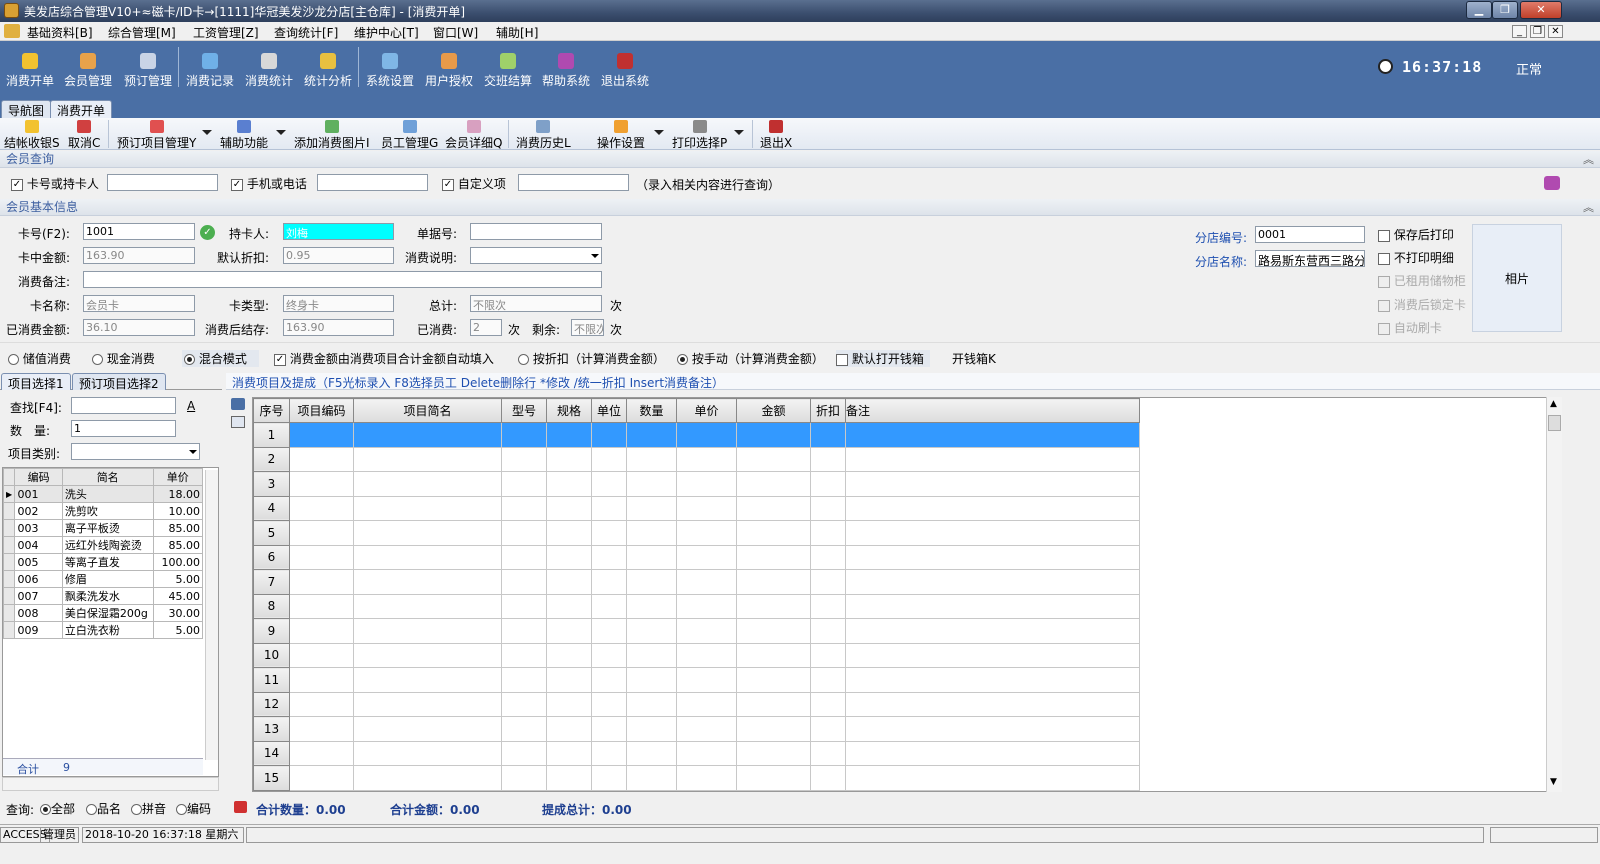 Image resolution: width=1600 pixels, height=864 pixels. What do you see at coordinates (390, 71) in the screenshot?
I see `toolbar-system-settings: 系统设置` at bounding box center [390, 71].